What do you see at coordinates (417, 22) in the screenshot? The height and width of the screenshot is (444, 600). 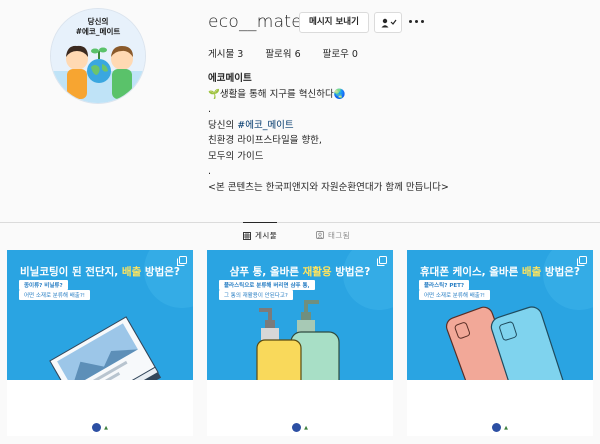 I see `more-options-icon` at bounding box center [417, 22].